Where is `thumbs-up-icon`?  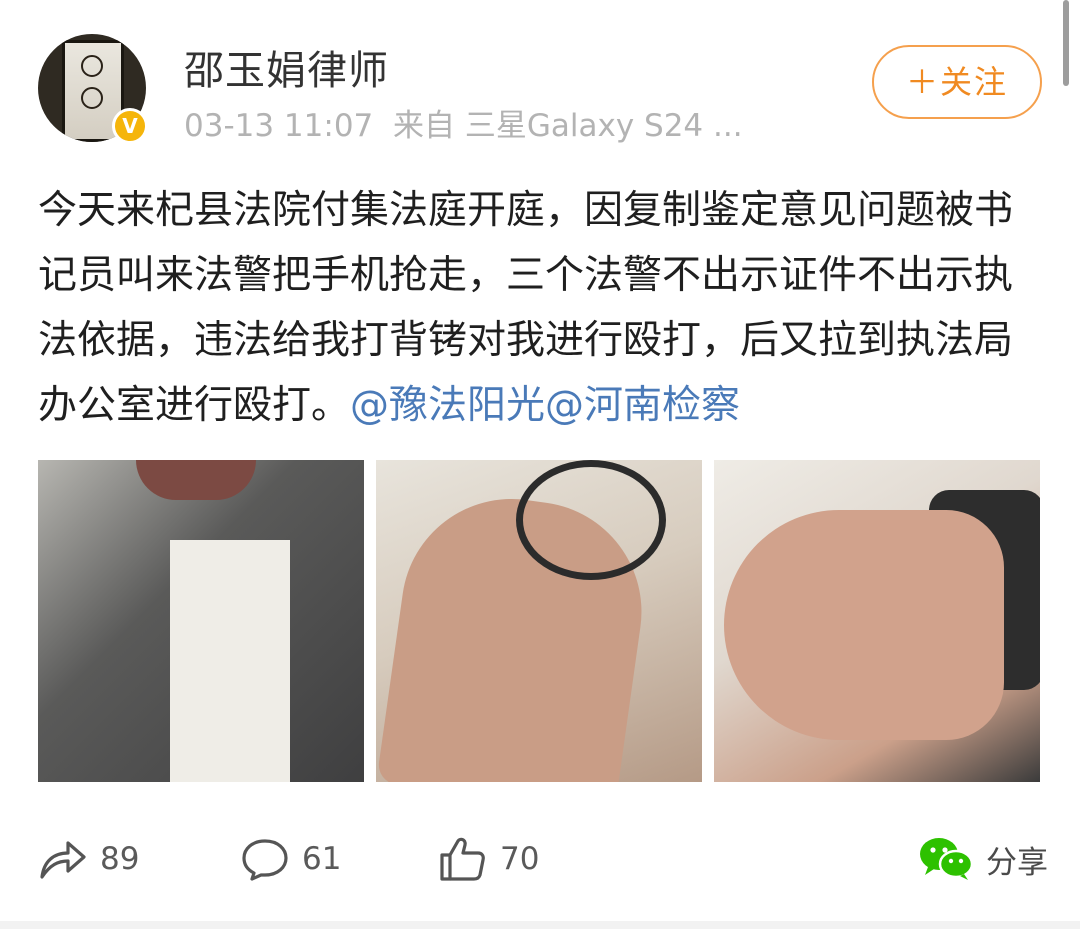 thumbs-up-icon is located at coordinates (462, 859).